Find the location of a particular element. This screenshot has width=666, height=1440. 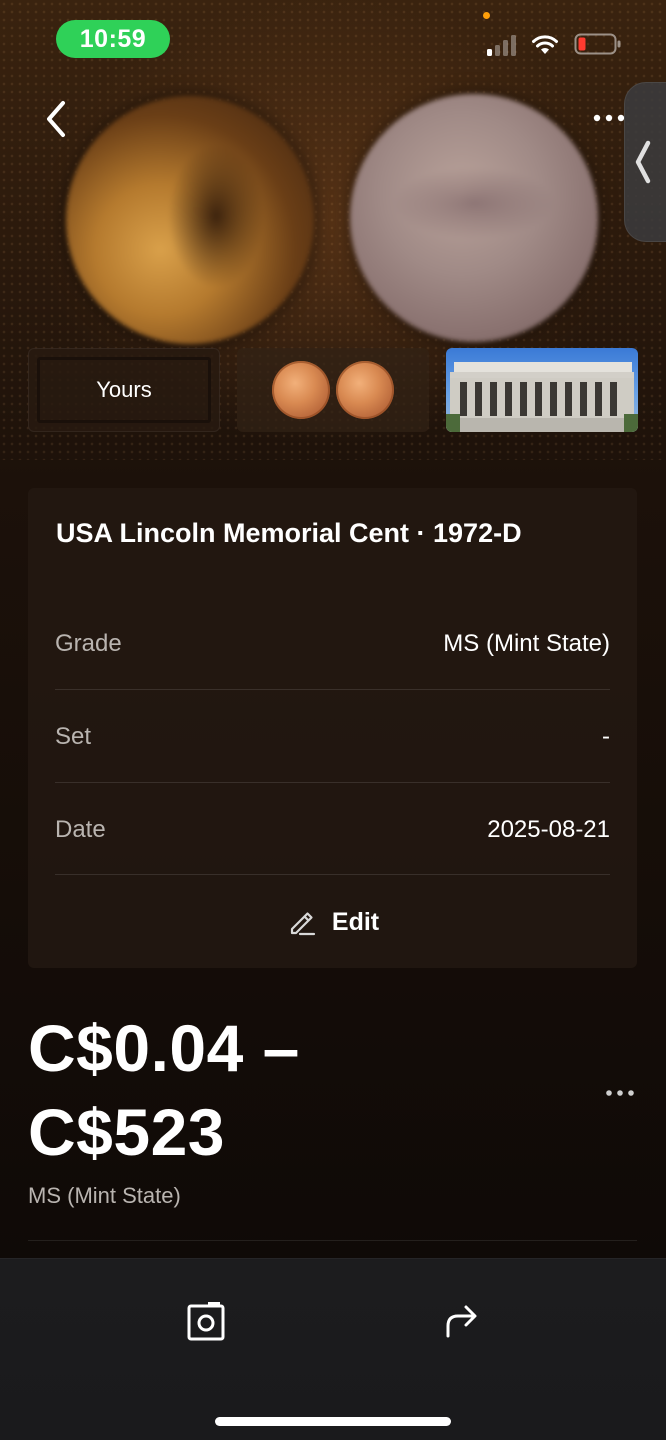

more-horizontal-icon is located at coordinates (620, 1093).